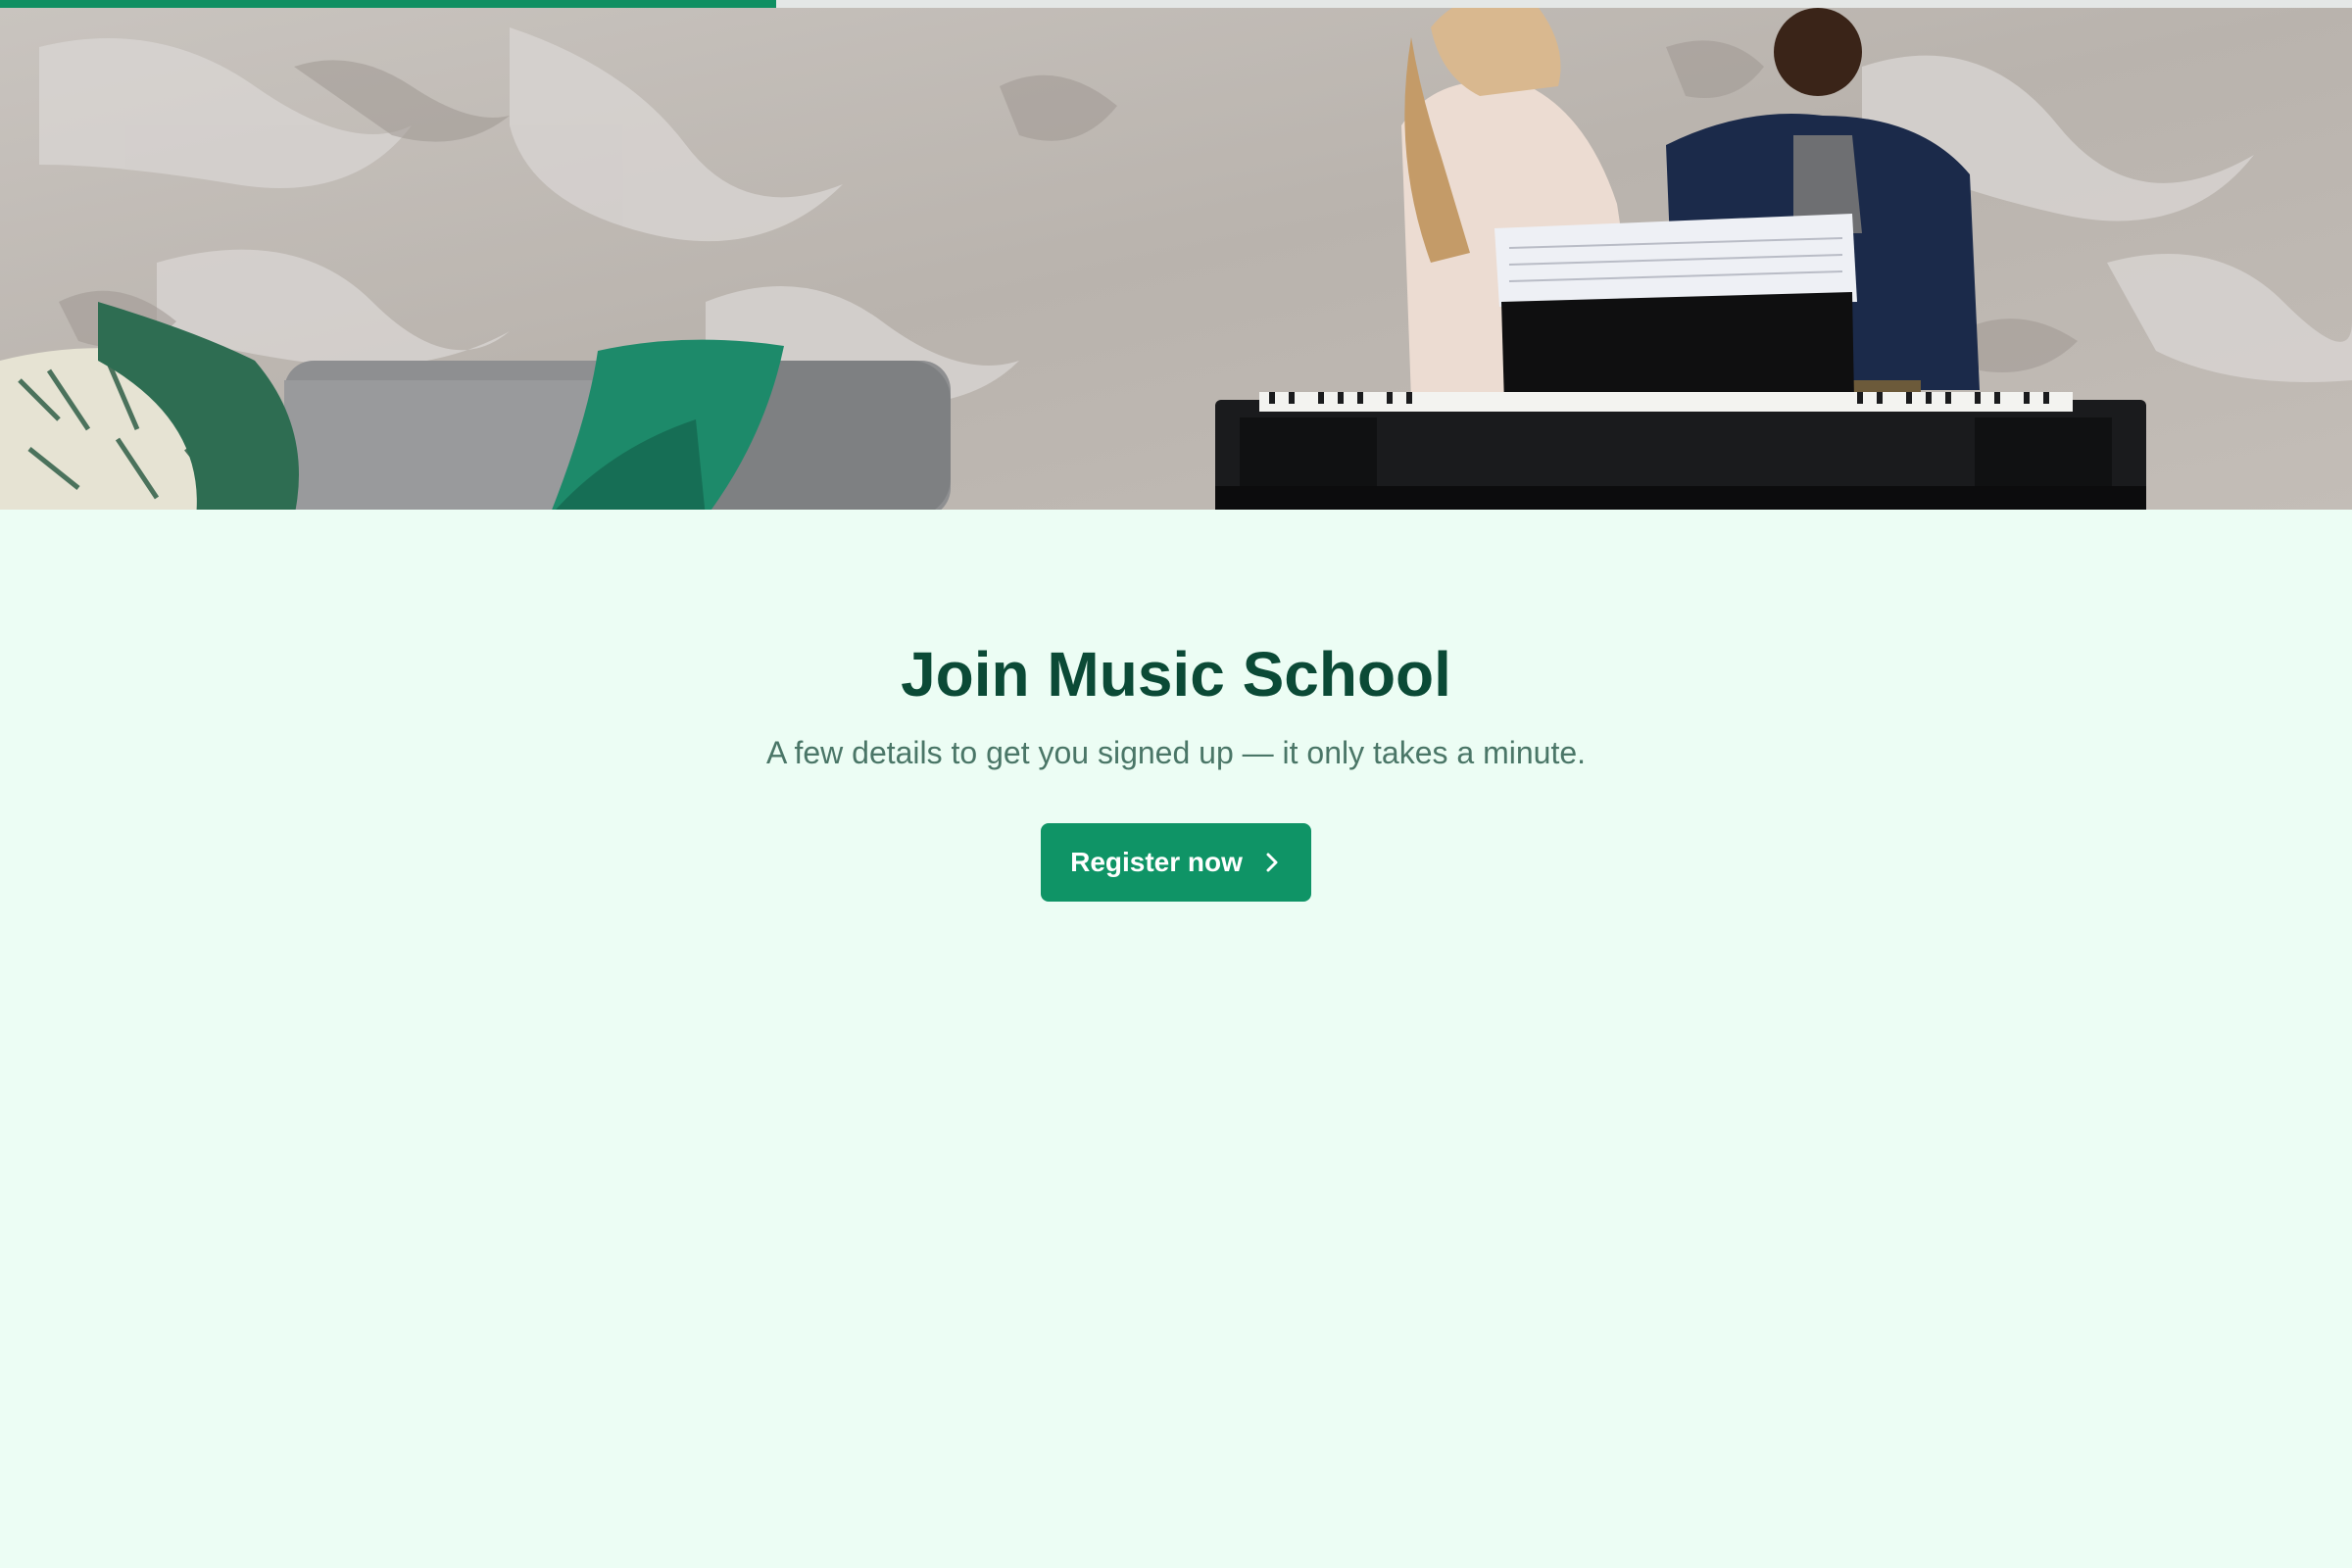  Describe the element at coordinates (1272, 862) in the screenshot. I see `chevron-right-icon` at that location.